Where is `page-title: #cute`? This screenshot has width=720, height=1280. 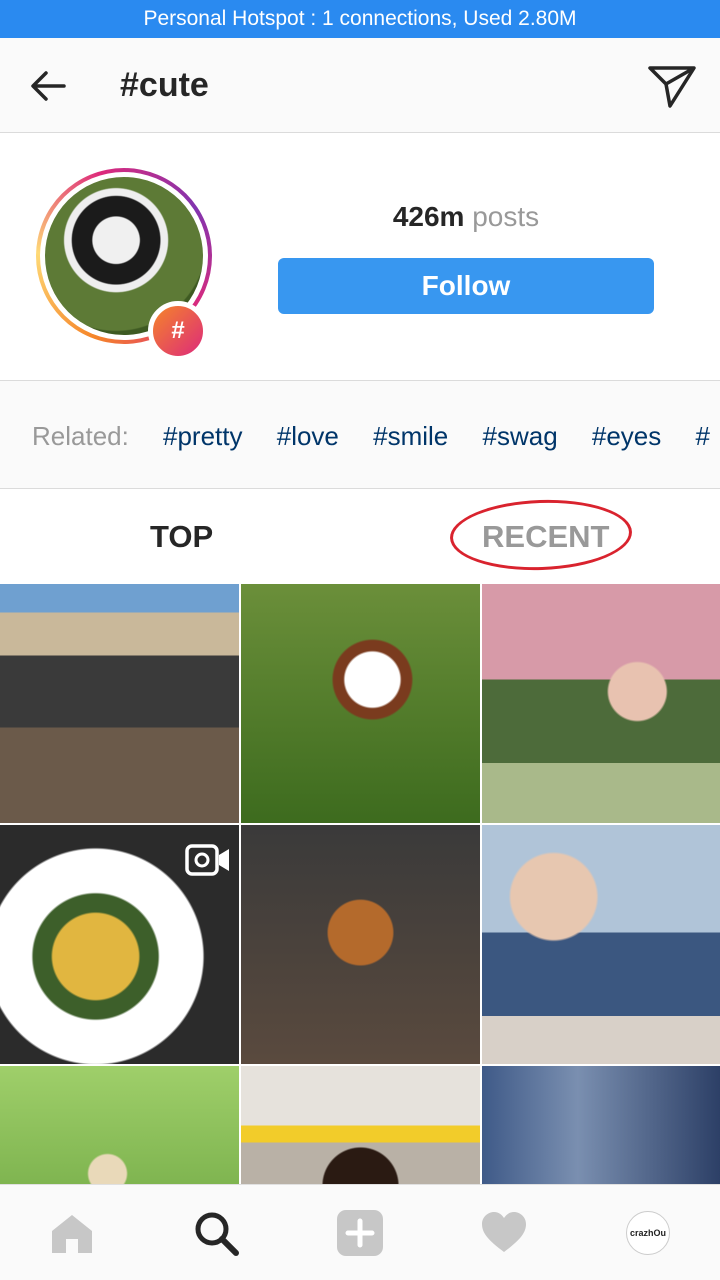
page-title: #cute is located at coordinates (164, 85).